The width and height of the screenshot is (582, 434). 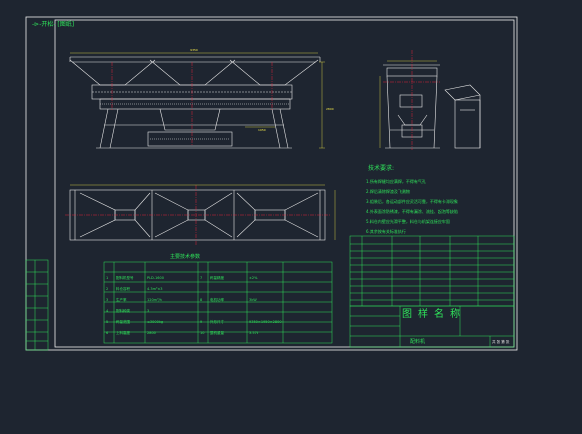 I want to click on side-dims, so click(x=408, y=104).